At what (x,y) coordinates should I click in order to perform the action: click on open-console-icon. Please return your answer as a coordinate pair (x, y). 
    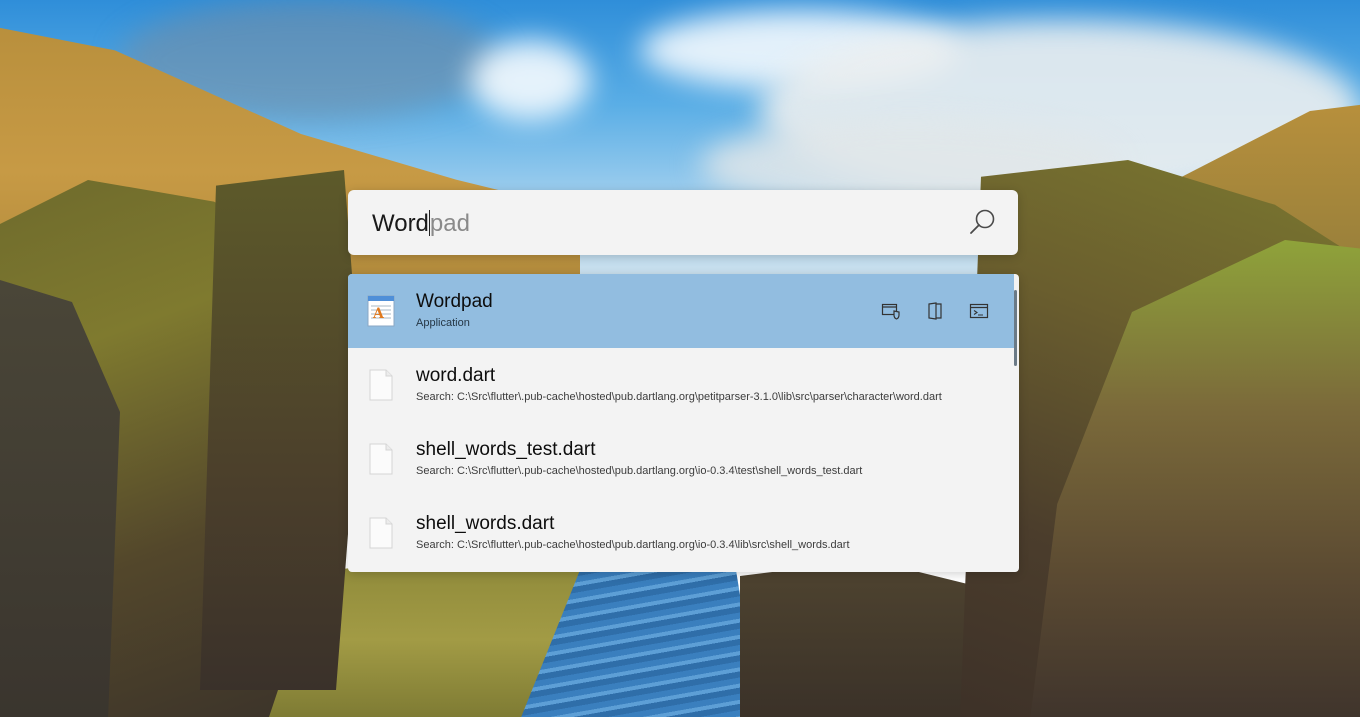
    Looking at the image, I should click on (979, 311).